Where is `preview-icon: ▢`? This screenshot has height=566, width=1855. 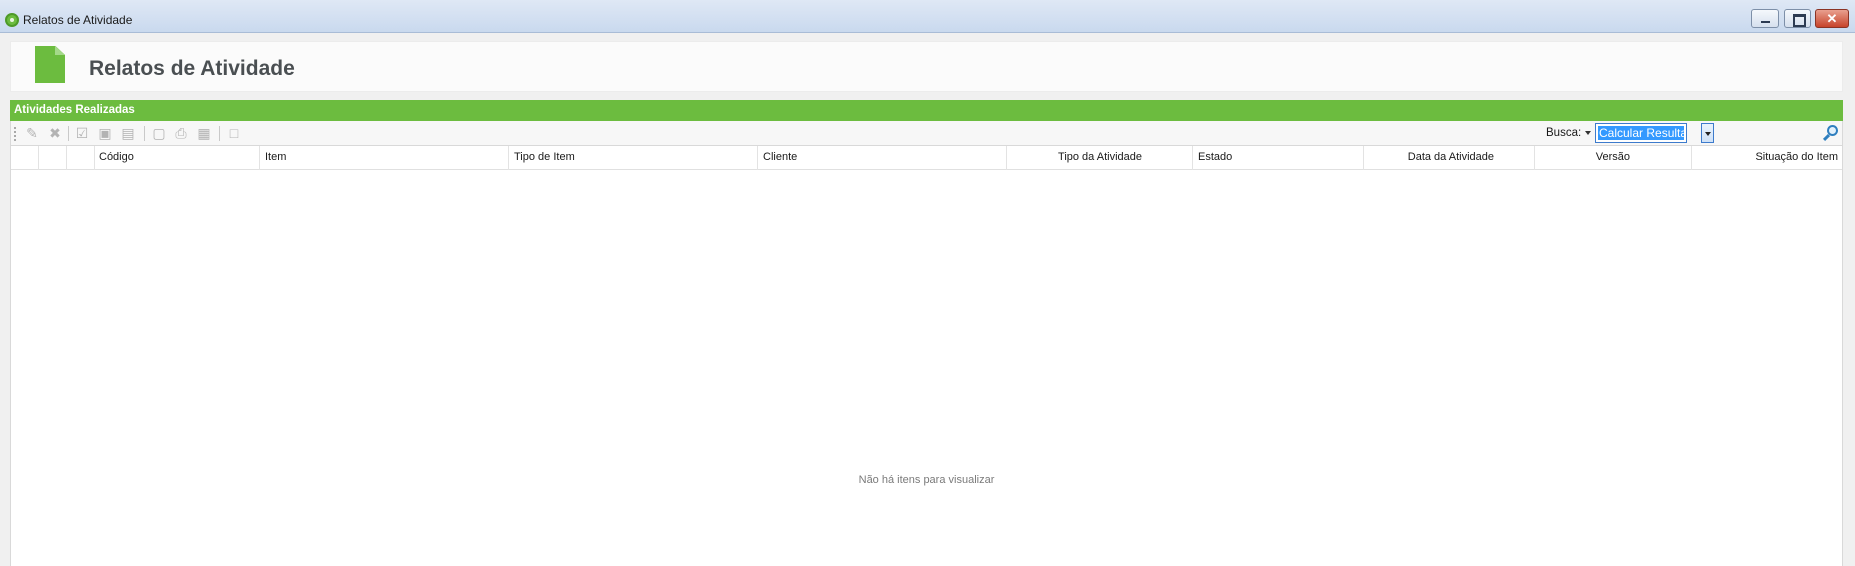
preview-icon: ▢ is located at coordinates (159, 133).